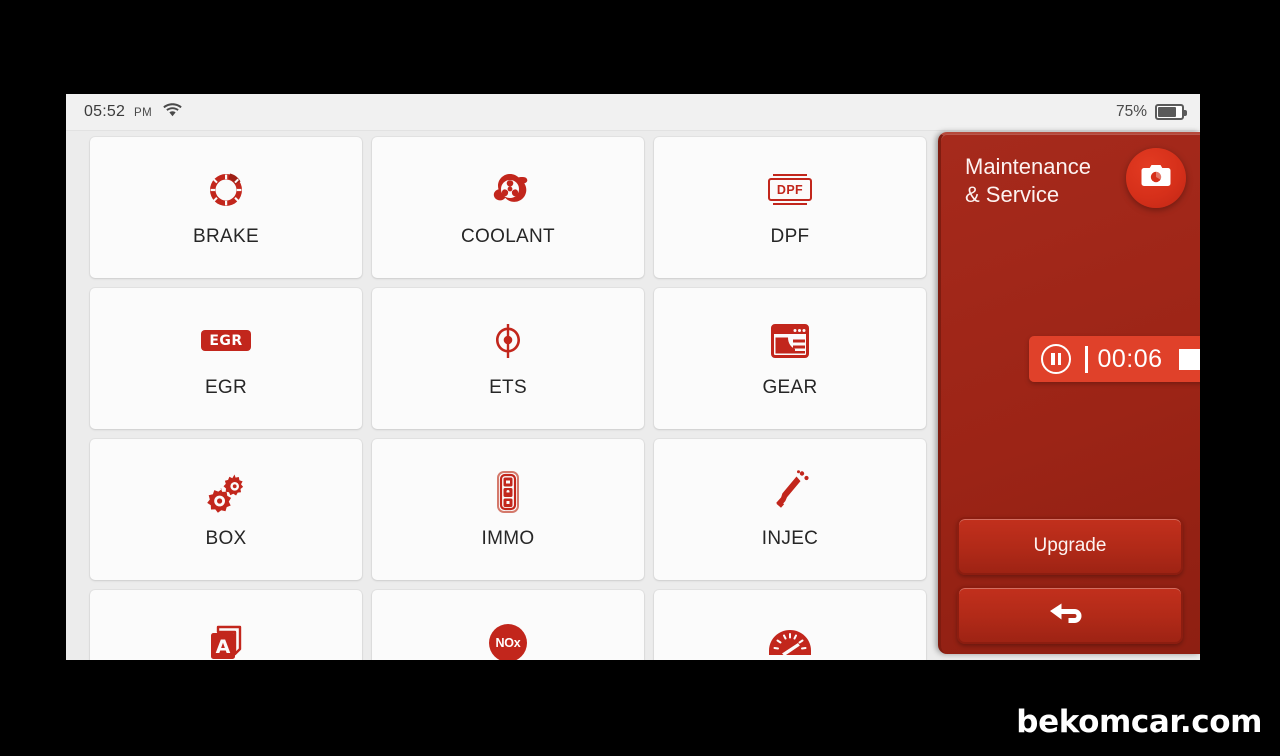 The image size is (1280, 756). I want to click on back-button, so click(1070, 615).